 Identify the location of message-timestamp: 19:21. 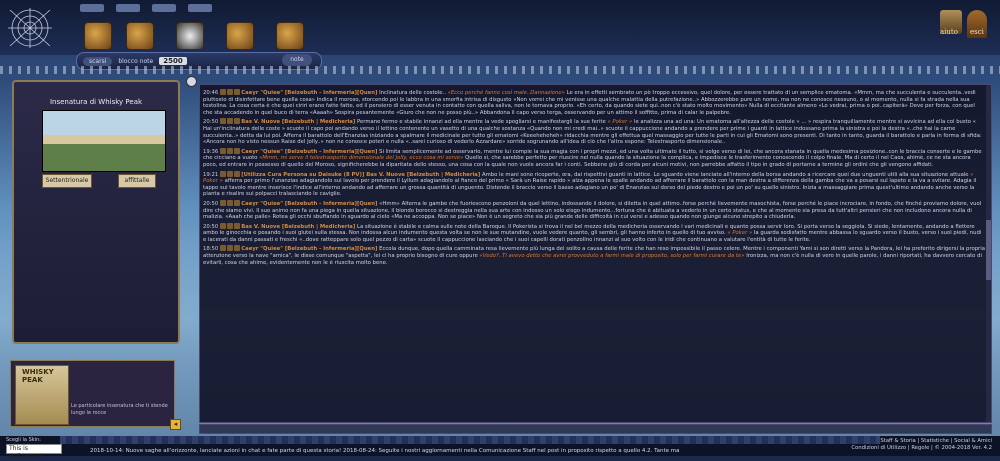
(211, 174).